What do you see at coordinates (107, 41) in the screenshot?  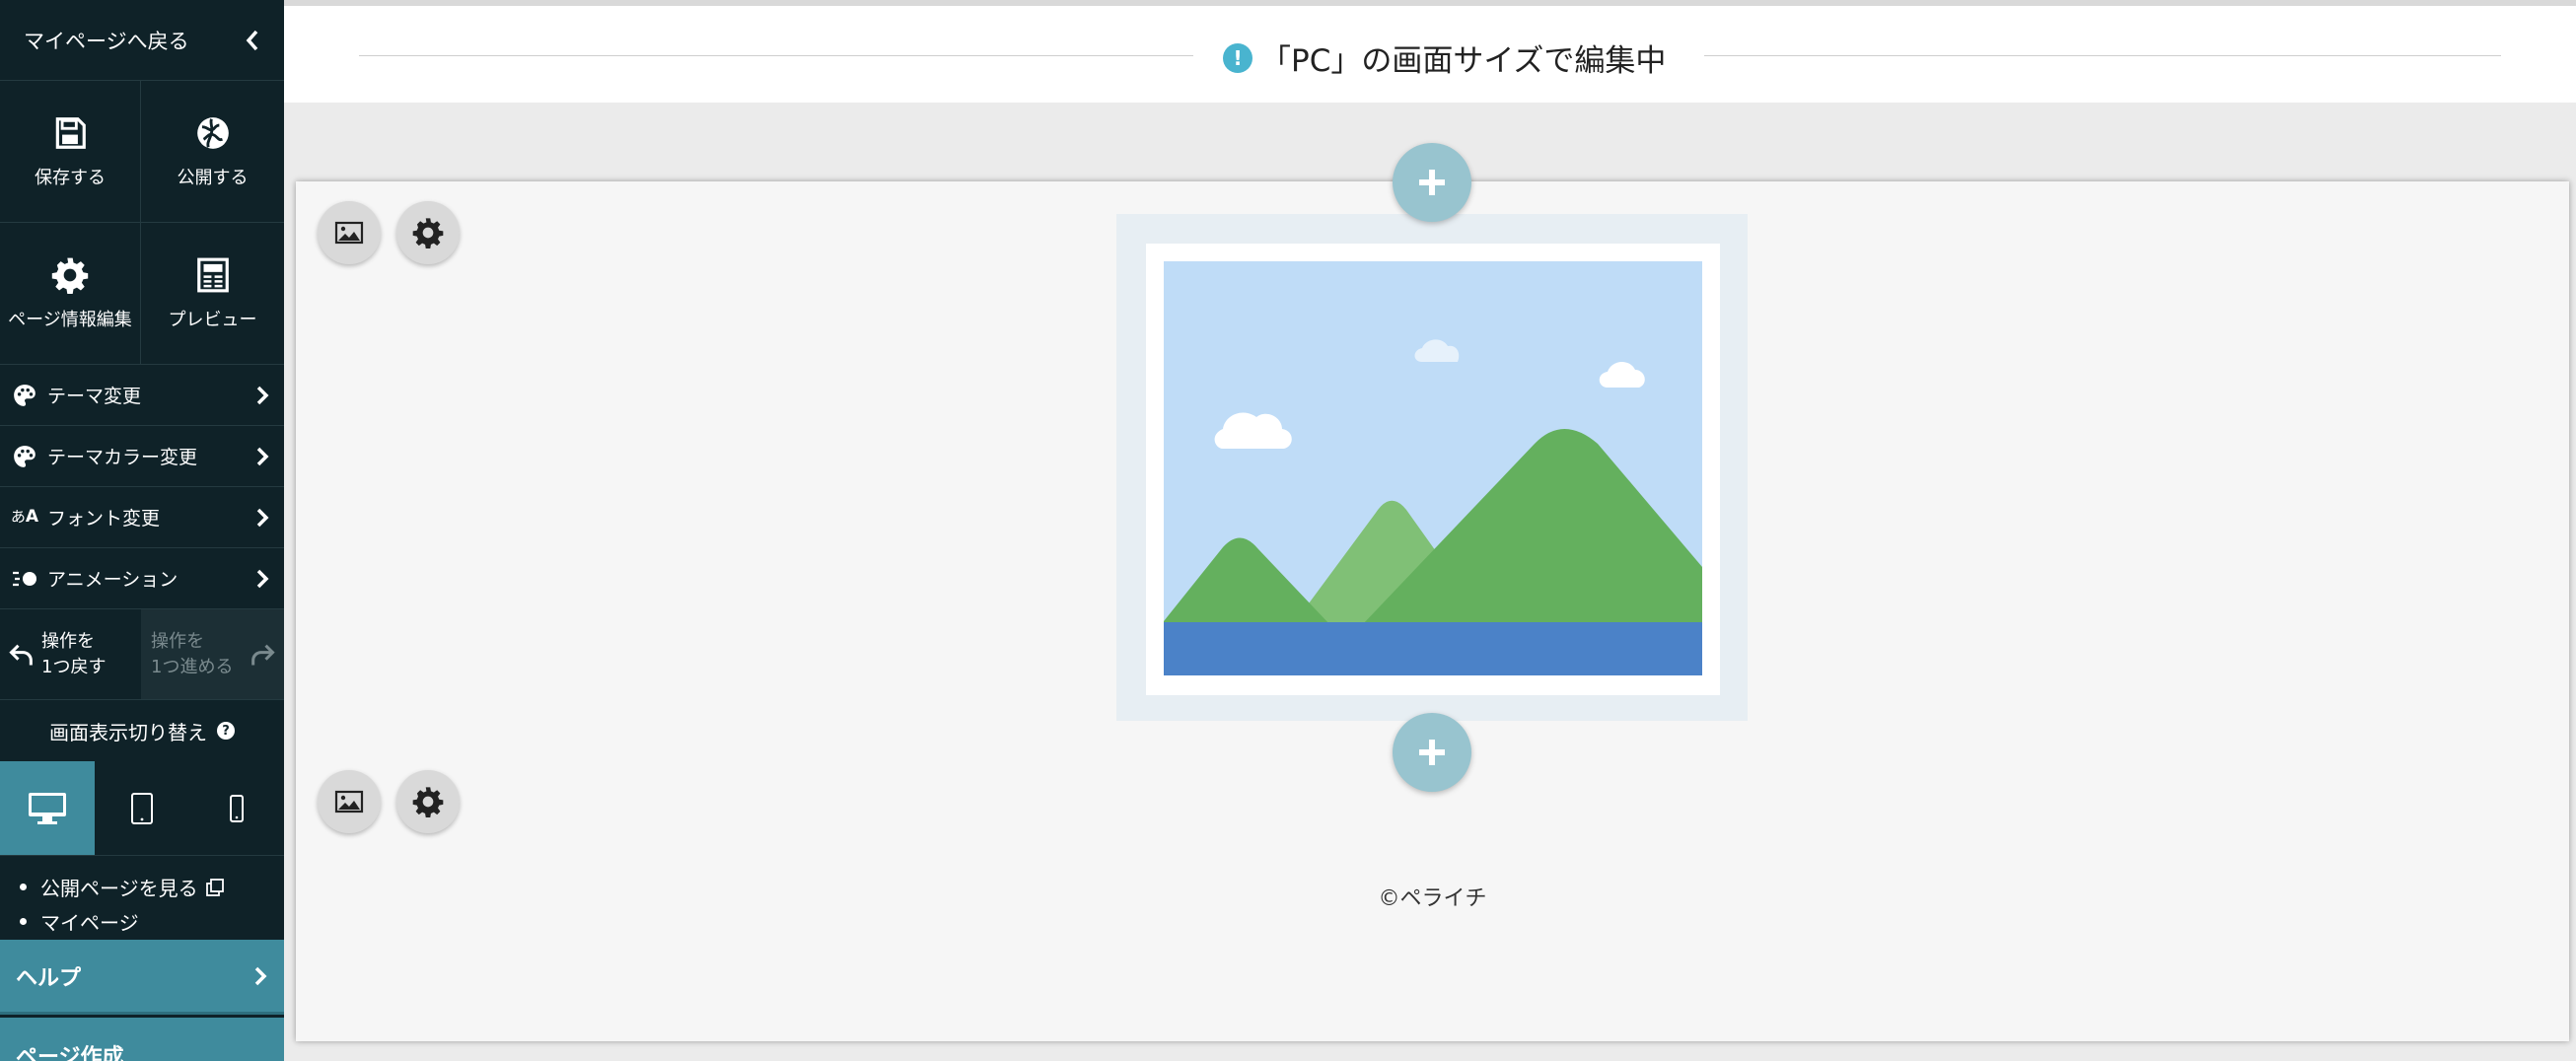 I see `back-to-mypage-label: マイページへ戻る` at bounding box center [107, 41].